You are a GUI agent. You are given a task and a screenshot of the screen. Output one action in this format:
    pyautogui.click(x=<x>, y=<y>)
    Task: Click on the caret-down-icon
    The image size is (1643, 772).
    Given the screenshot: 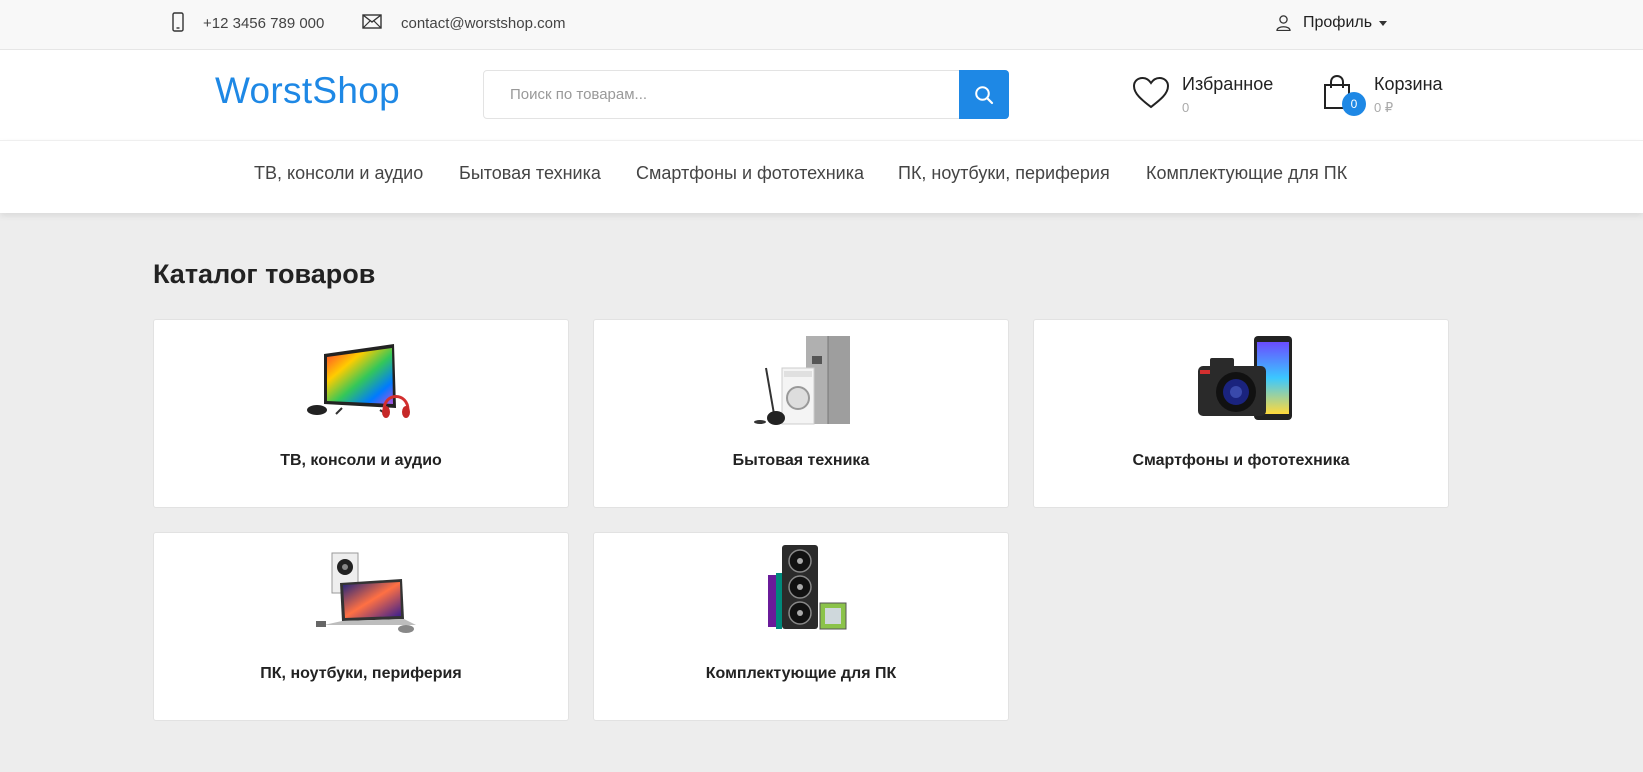 What is the action you would take?
    pyautogui.click(x=1383, y=23)
    